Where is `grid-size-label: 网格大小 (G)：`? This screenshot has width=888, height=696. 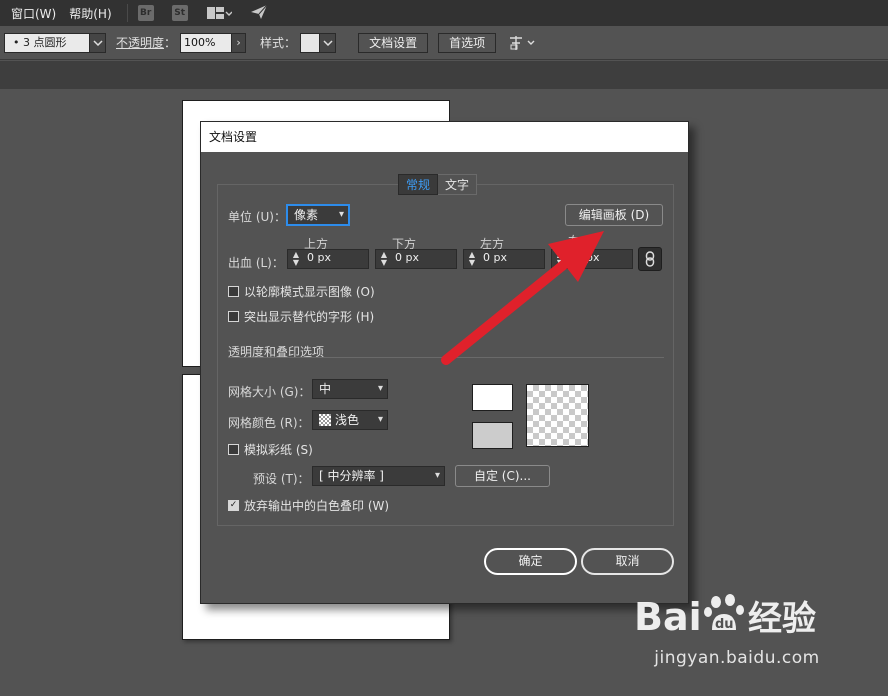 grid-size-label: 网格大小 (G)： is located at coordinates (269, 392).